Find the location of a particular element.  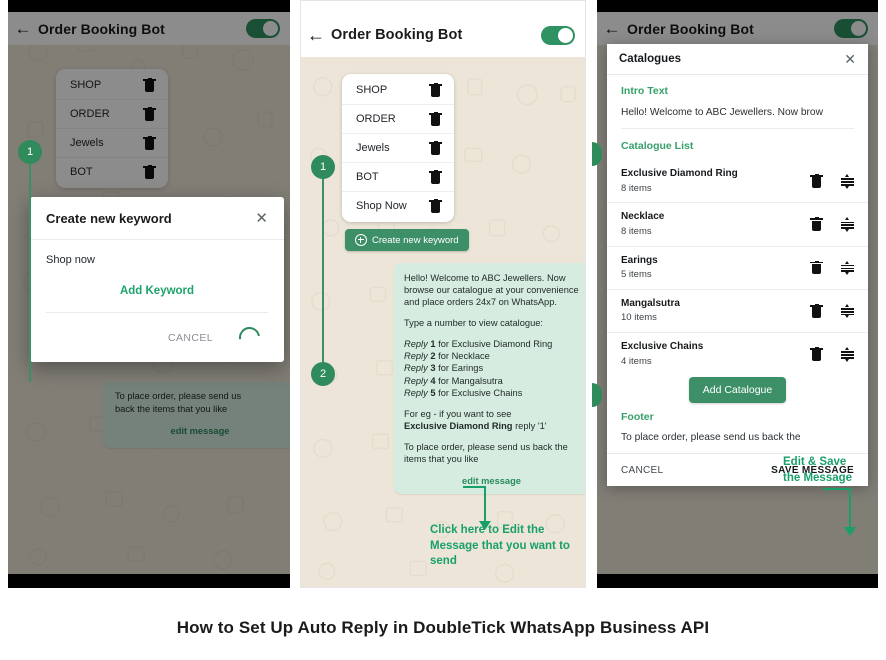

add-catalogue-button: Add Catalogue is located at coordinates (737, 390).